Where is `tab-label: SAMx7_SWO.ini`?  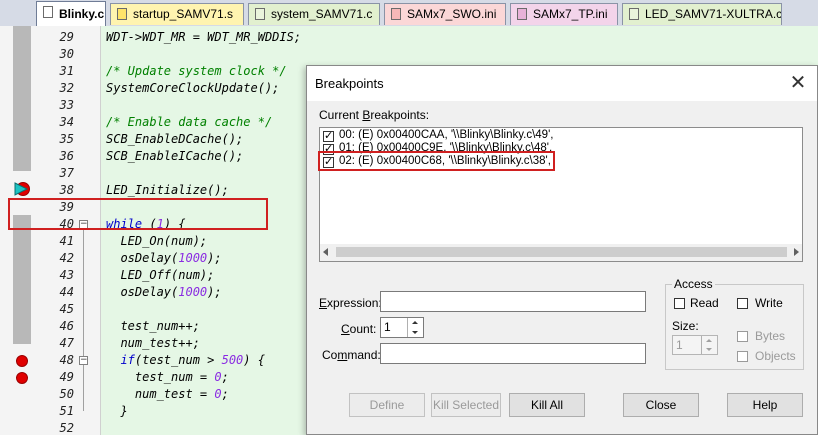 tab-label: SAMx7_SWO.ini is located at coordinates (452, 14).